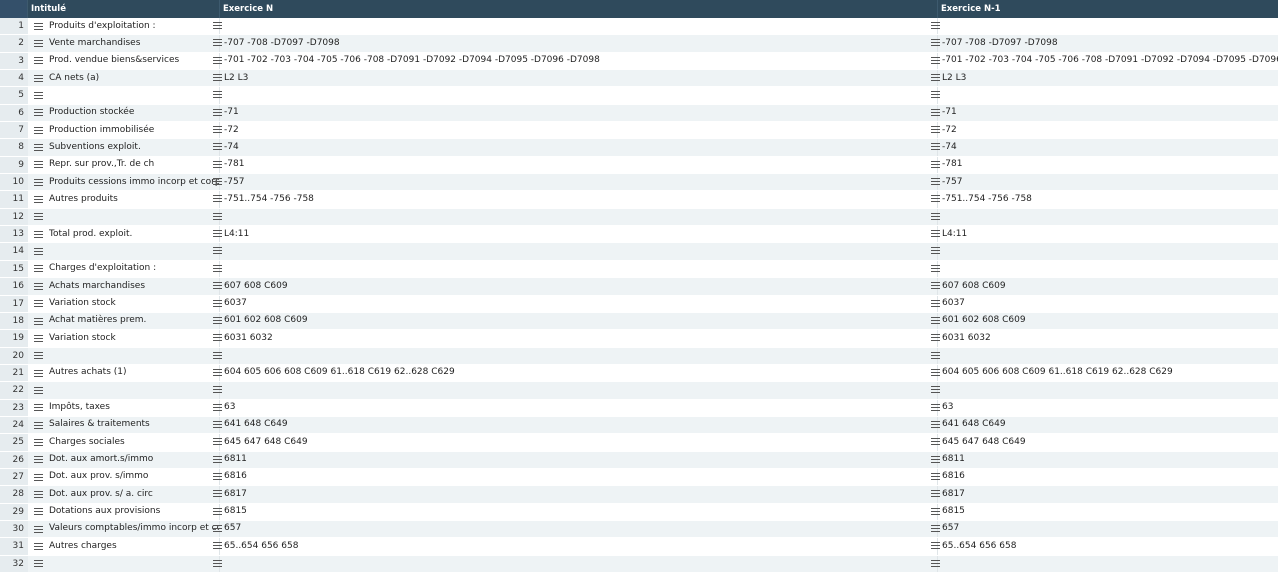 Image resolution: width=1278 pixels, height=573 pixels. What do you see at coordinates (1104, 512) in the screenshot?
I see `exercice-n1-cell: 6815` at bounding box center [1104, 512].